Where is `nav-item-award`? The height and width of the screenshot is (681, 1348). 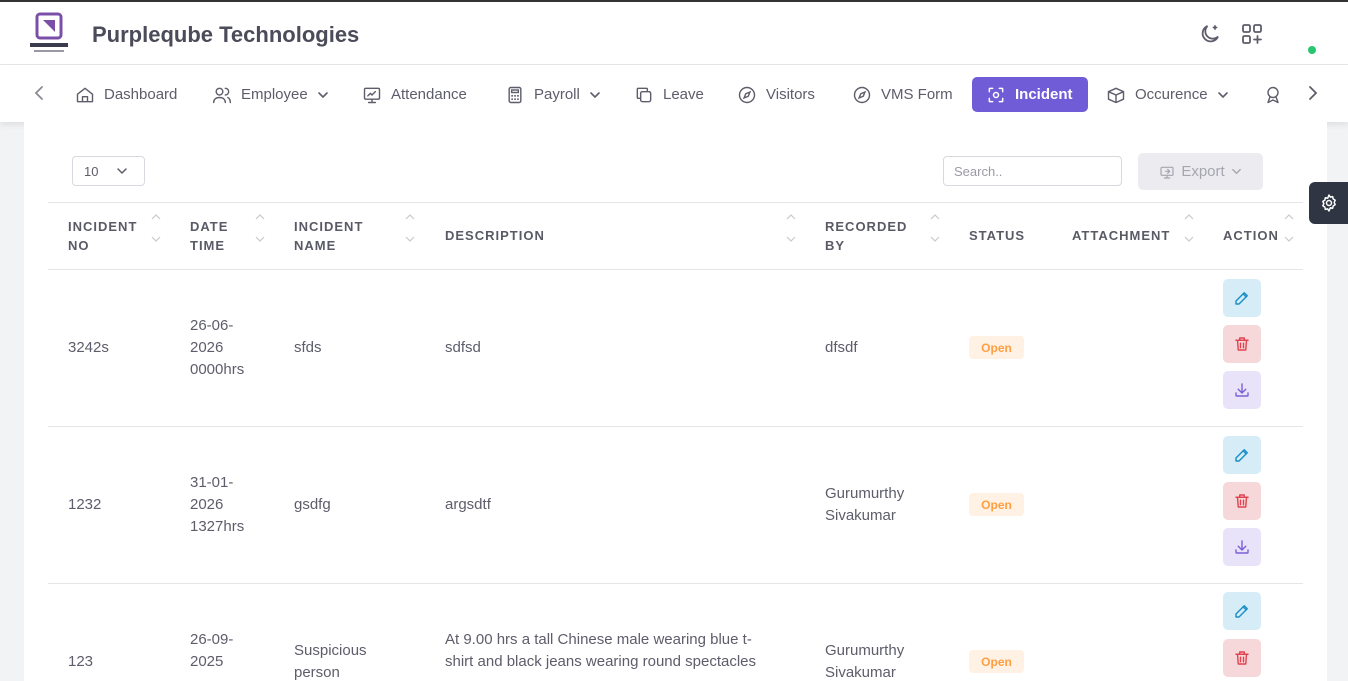 nav-item-award is located at coordinates (1277, 94).